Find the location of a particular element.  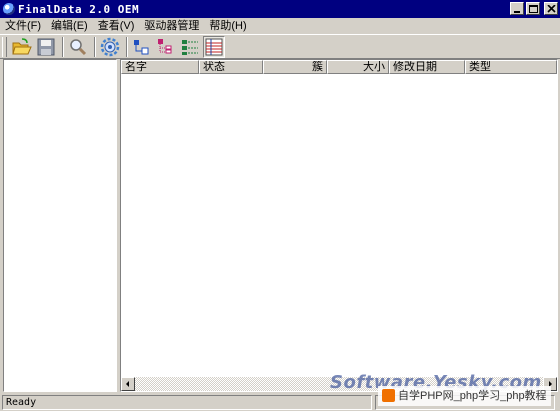

php-logo-icon is located at coordinates (388, 395).